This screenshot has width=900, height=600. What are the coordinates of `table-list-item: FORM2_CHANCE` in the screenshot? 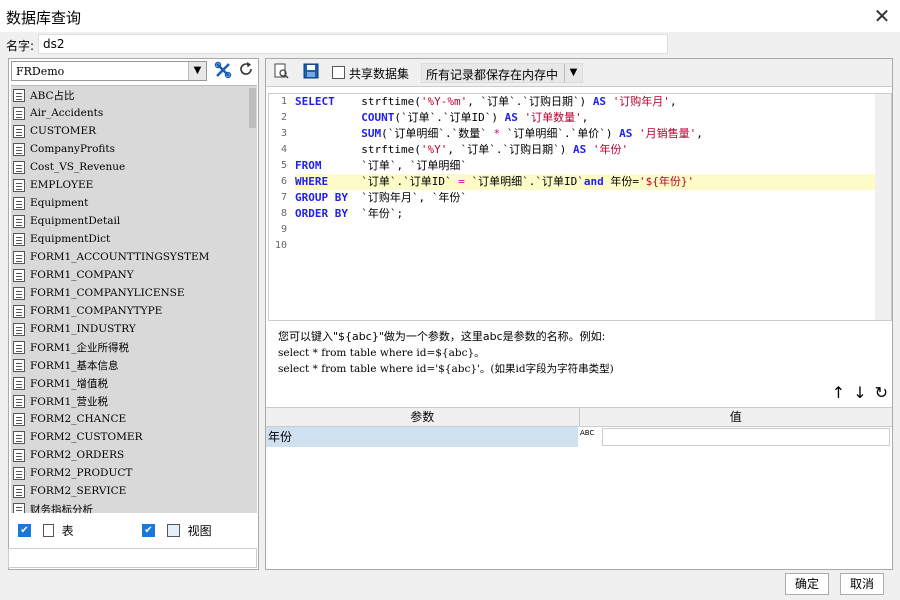 It's located at (134, 419).